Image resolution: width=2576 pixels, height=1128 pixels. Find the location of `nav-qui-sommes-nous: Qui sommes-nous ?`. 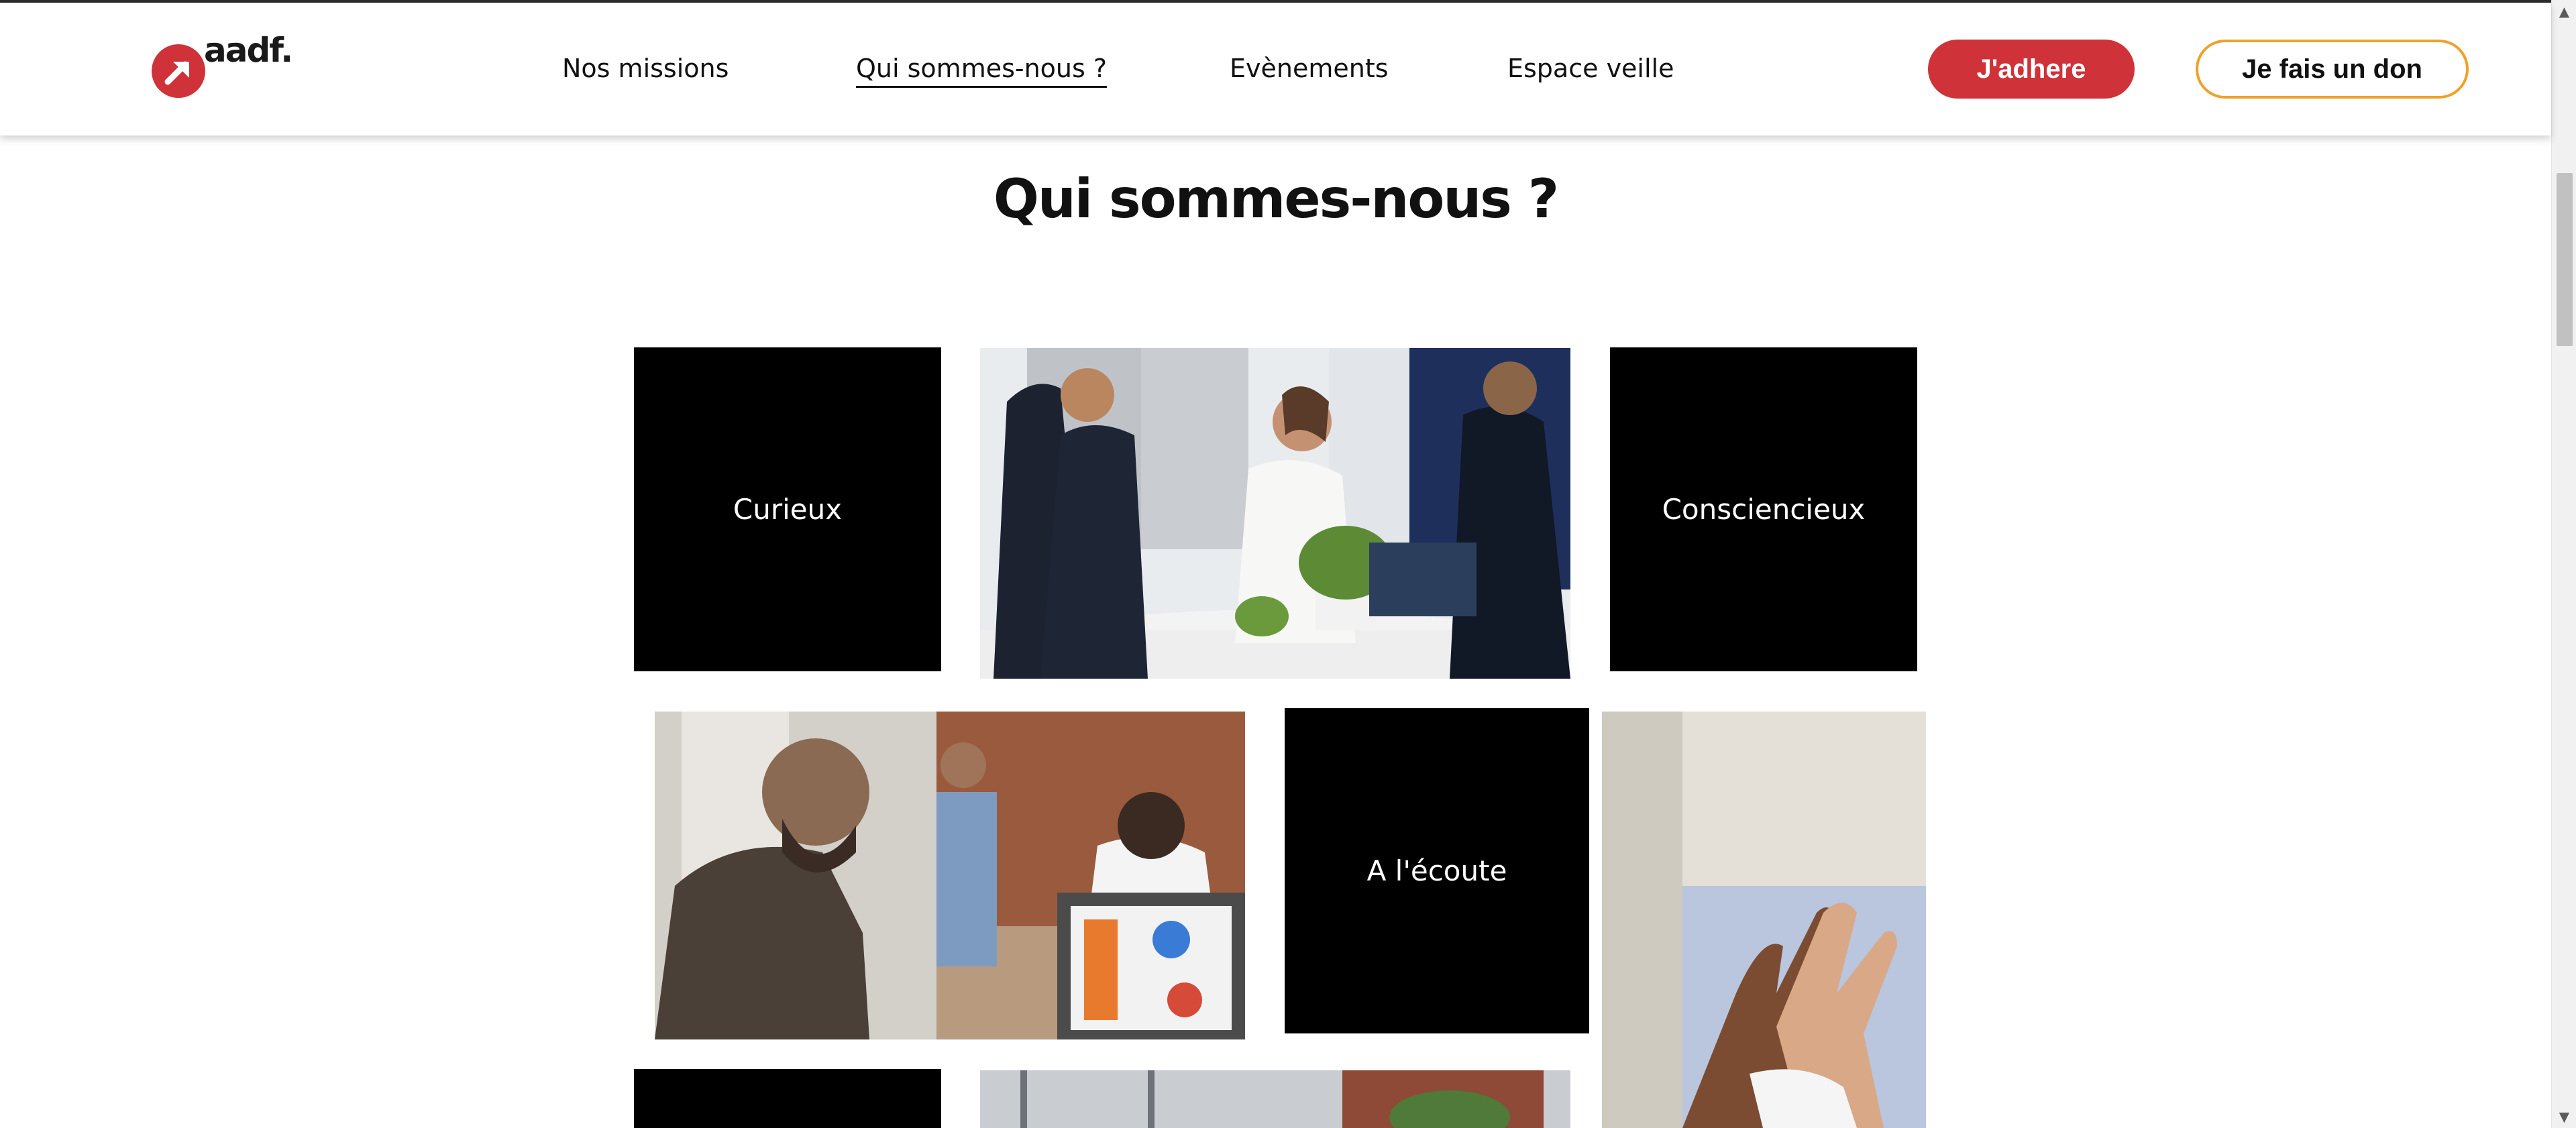

nav-qui-sommes-nous: Qui sommes-nous ? is located at coordinates (982, 71).